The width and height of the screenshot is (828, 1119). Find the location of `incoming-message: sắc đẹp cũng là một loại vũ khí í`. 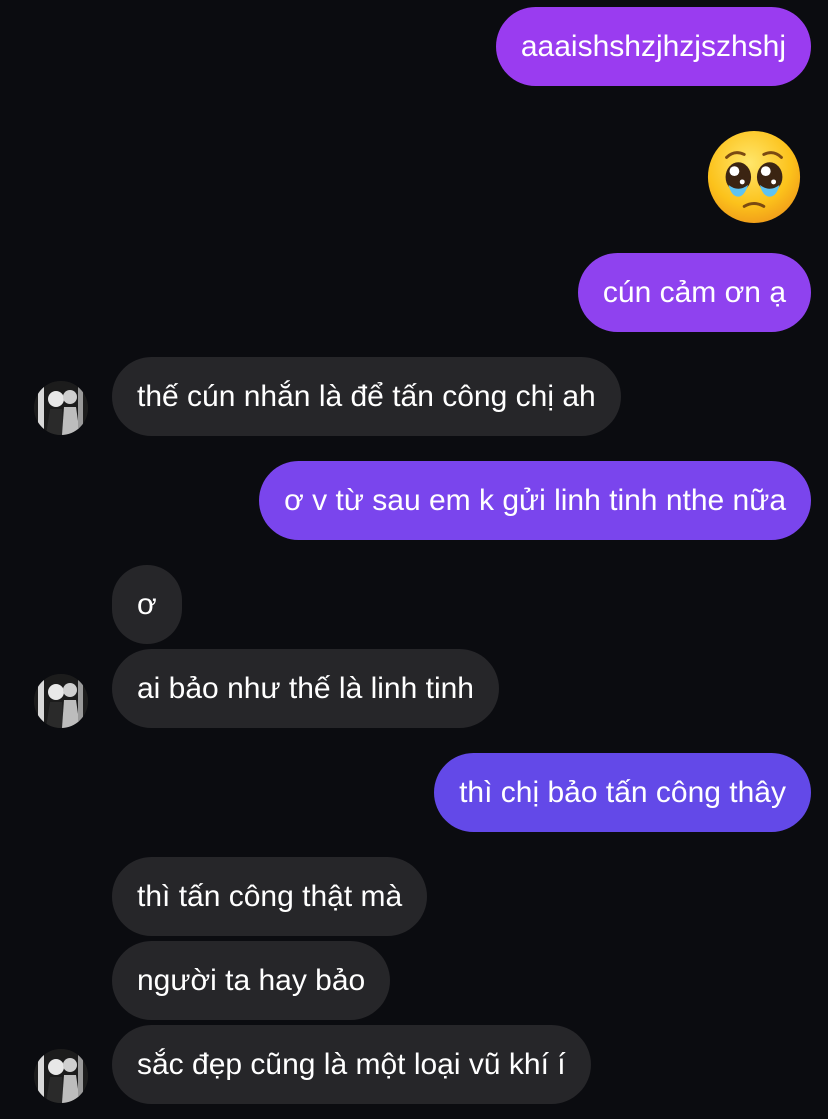

incoming-message: sắc đẹp cũng là một loại vũ khí í is located at coordinates (351, 1064).